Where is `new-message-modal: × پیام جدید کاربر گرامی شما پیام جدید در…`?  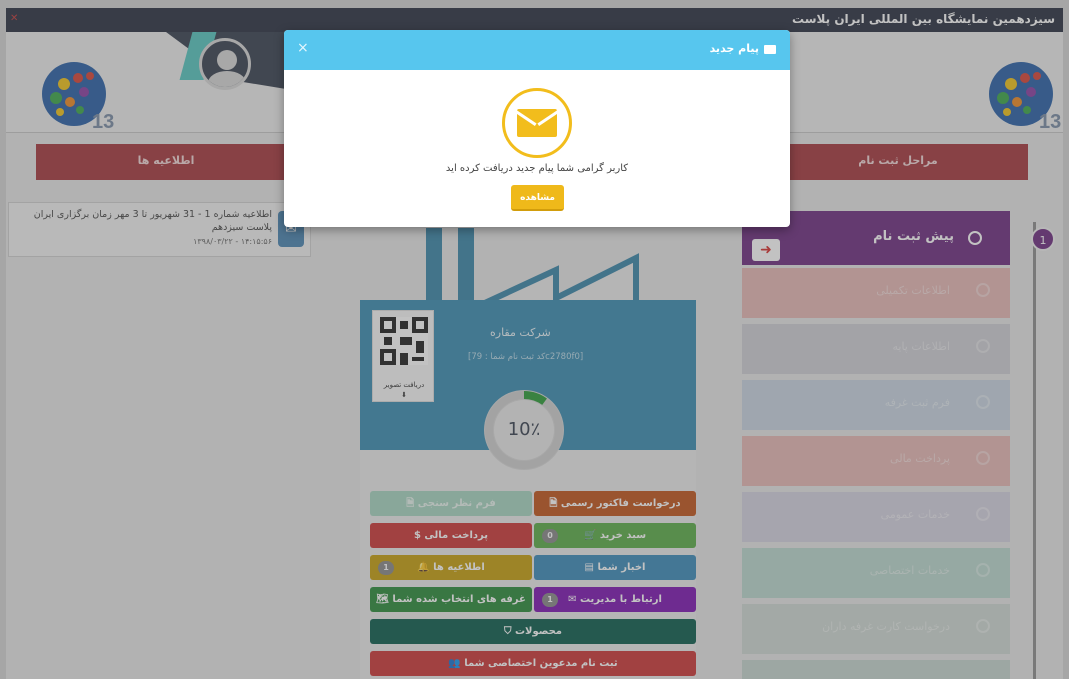 new-message-modal: × پیام جدید کاربر گرامی شما پیام جدید در… is located at coordinates (537, 128).